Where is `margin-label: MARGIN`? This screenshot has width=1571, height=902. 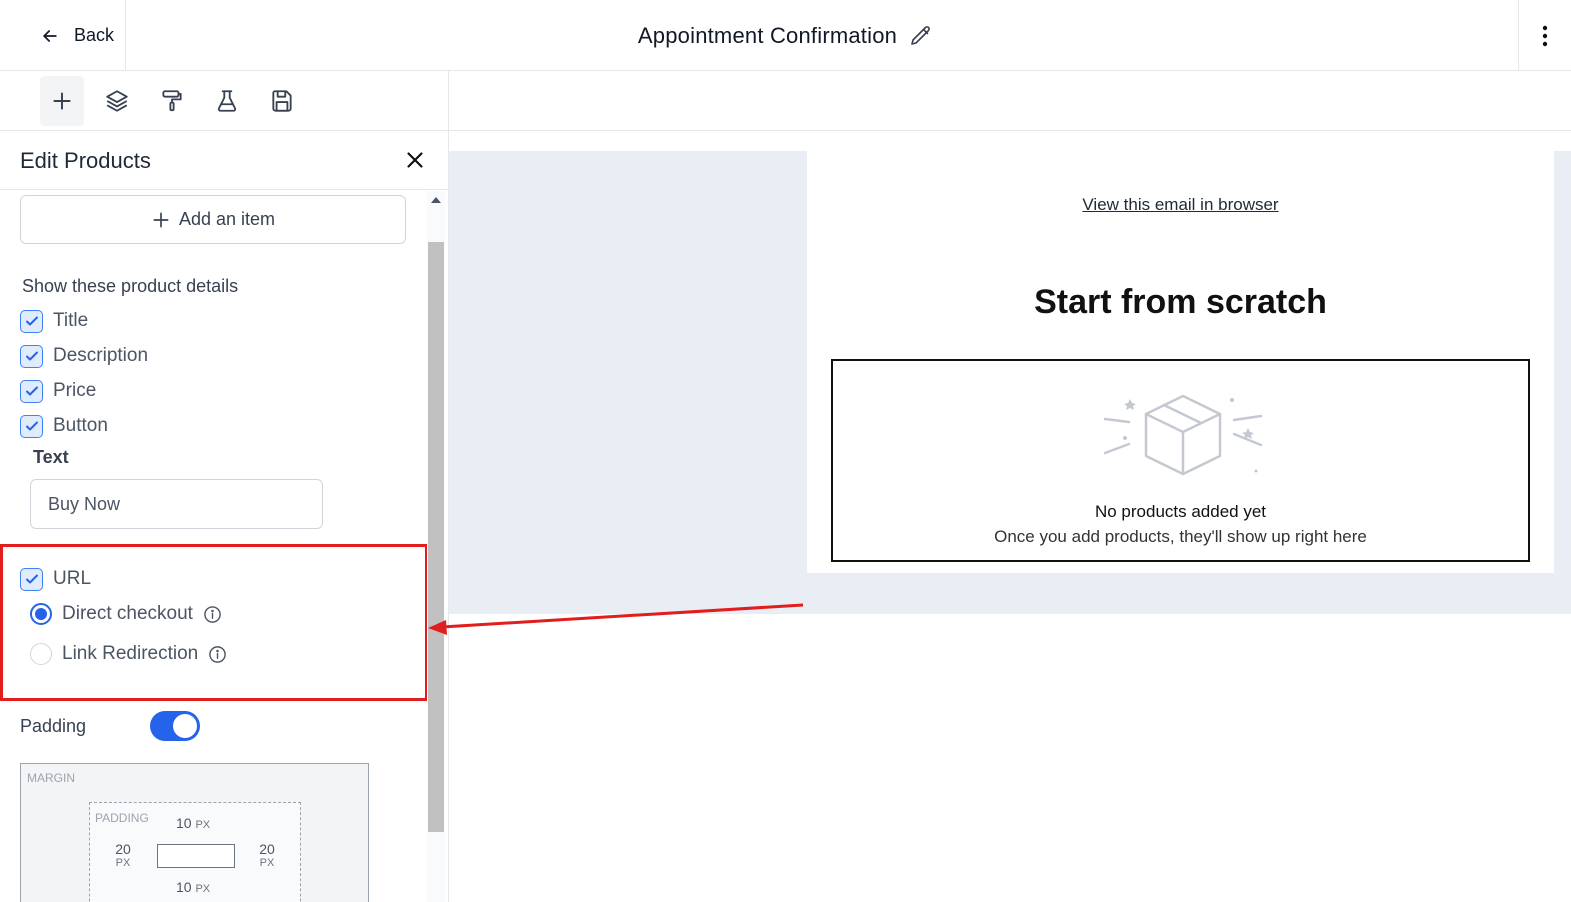 margin-label: MARGIN is located at coordinates (51, 778).